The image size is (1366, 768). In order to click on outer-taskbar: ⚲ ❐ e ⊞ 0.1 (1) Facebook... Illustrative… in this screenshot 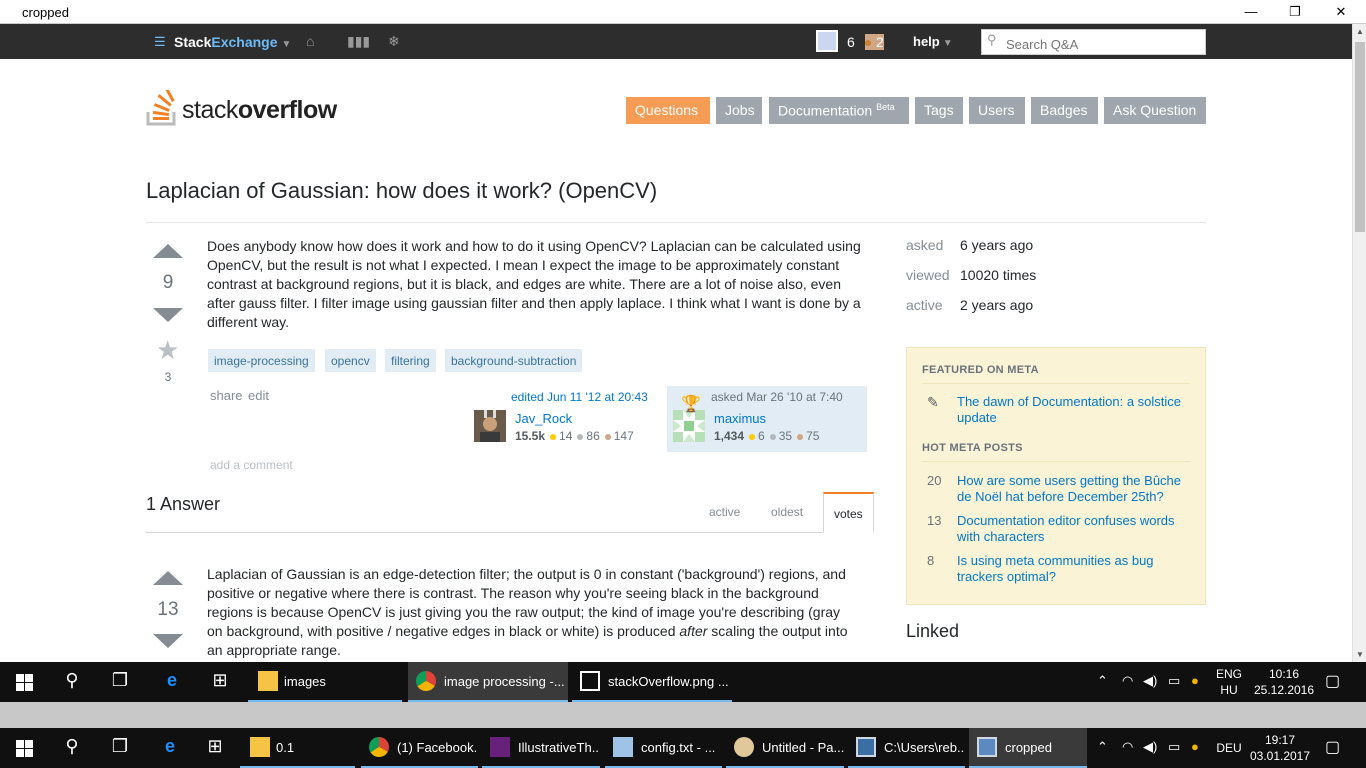, I will do `click(683, 748)`.